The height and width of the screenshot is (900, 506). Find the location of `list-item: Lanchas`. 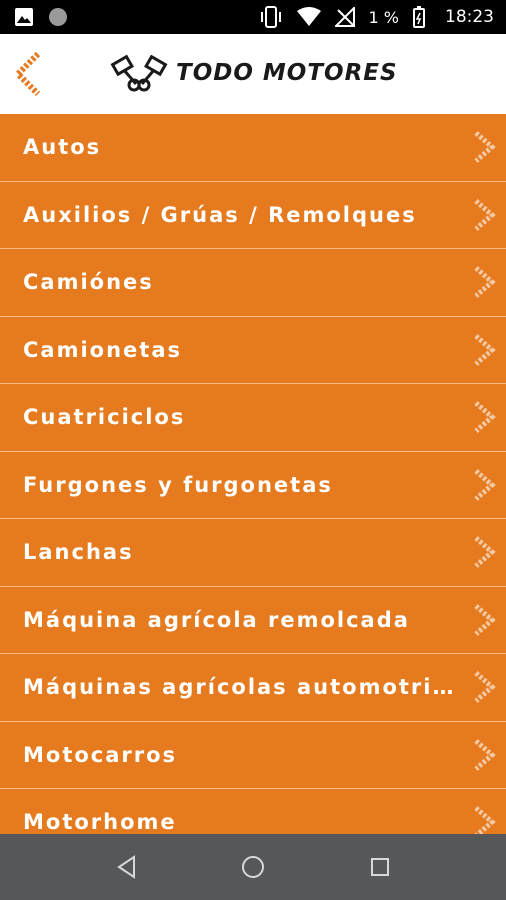

list-item: Lanchas is located at coordinates (253, 553).